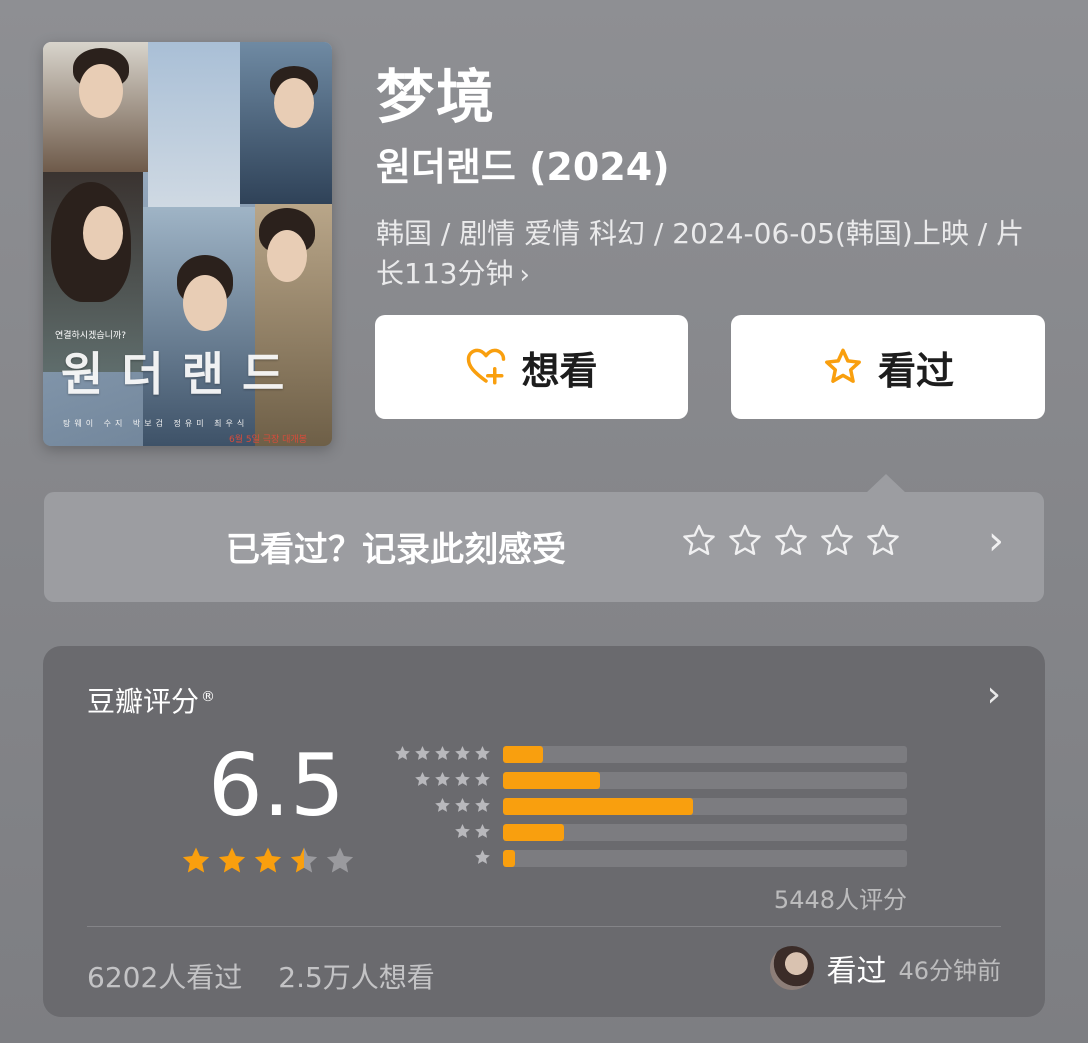 Image resolution: width=1088 pixels, height=1043 pixels. Describe the element at coordinates (544, 926) in the screenshot. I see `divider` at that location.